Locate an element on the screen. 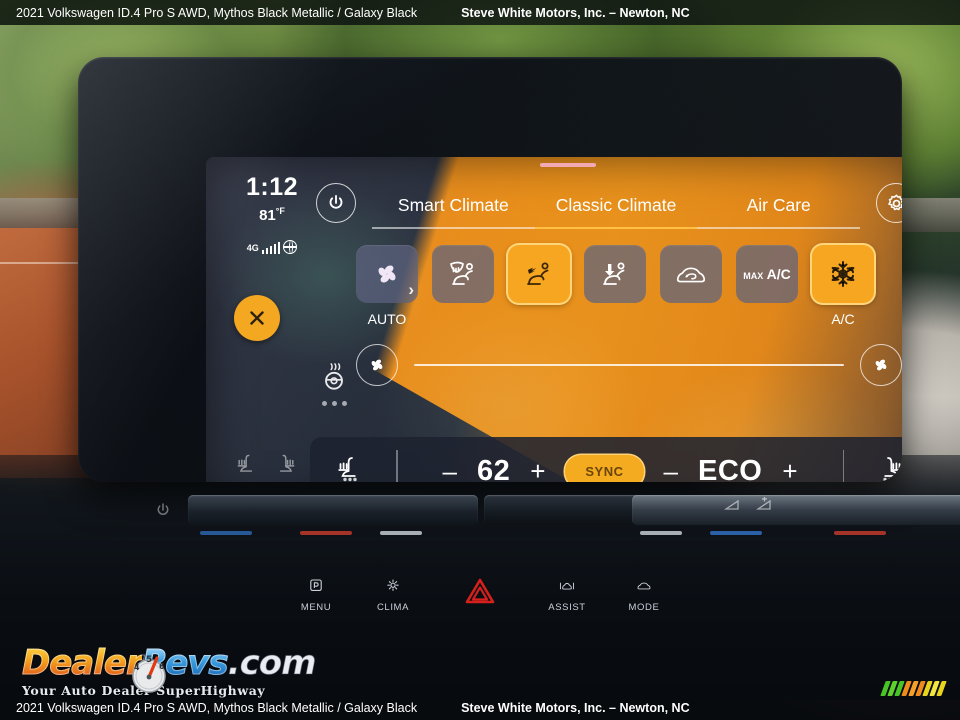 Image resolution: width=960 pixels, height=720 pixels. climate-mode-buttons: › AUTO MAX A/C A/C is located at coordinates (629, 286).